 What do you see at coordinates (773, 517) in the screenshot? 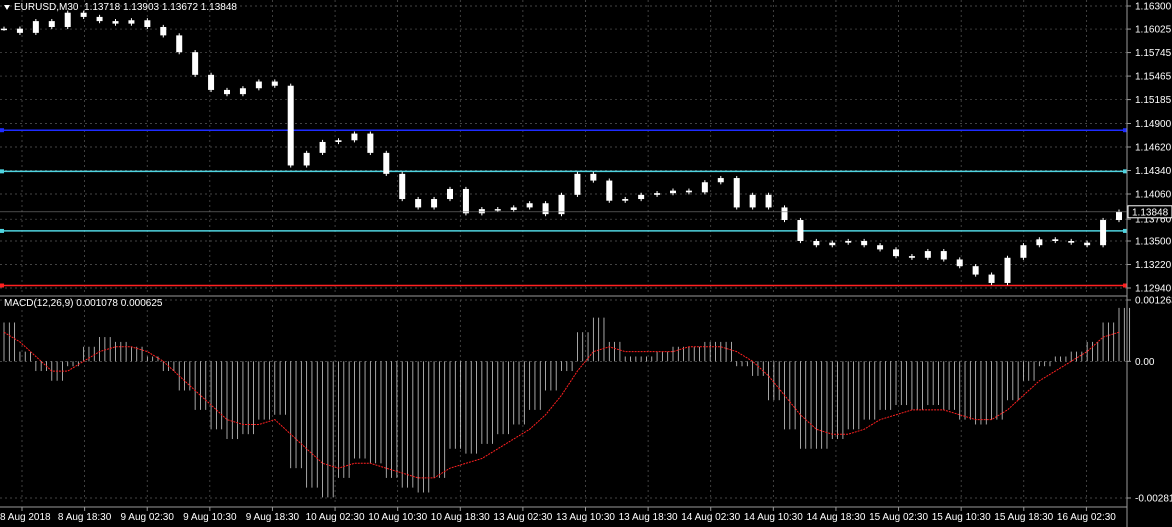
I see `time-tick-label: 14 Aug 10:30` at bounding box center [773, 517].